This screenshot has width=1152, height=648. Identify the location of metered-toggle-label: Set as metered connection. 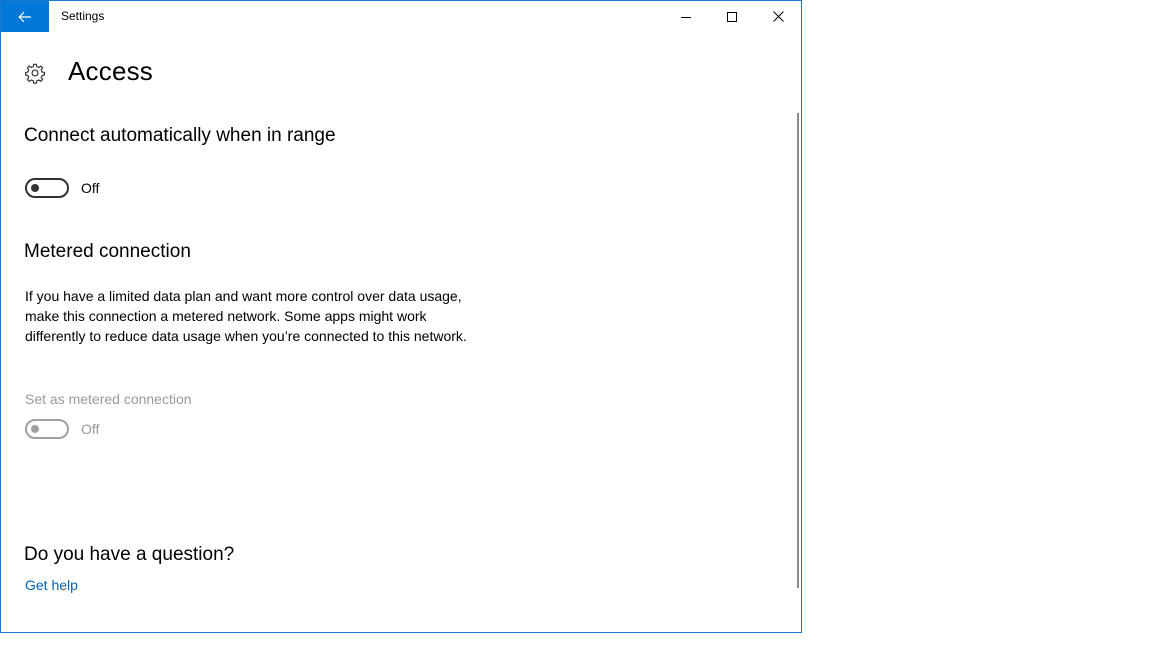
(108, 399).